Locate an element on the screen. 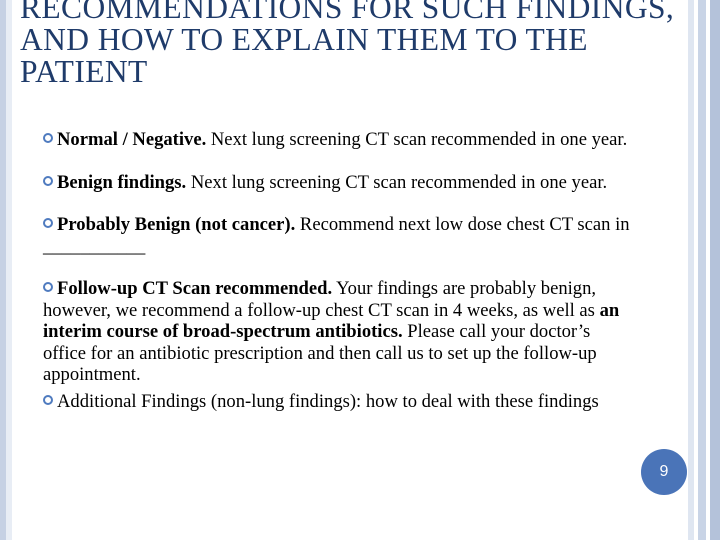 The image size is (720, 540). page-number-badge: 9 is located at coordinates (664, 472).